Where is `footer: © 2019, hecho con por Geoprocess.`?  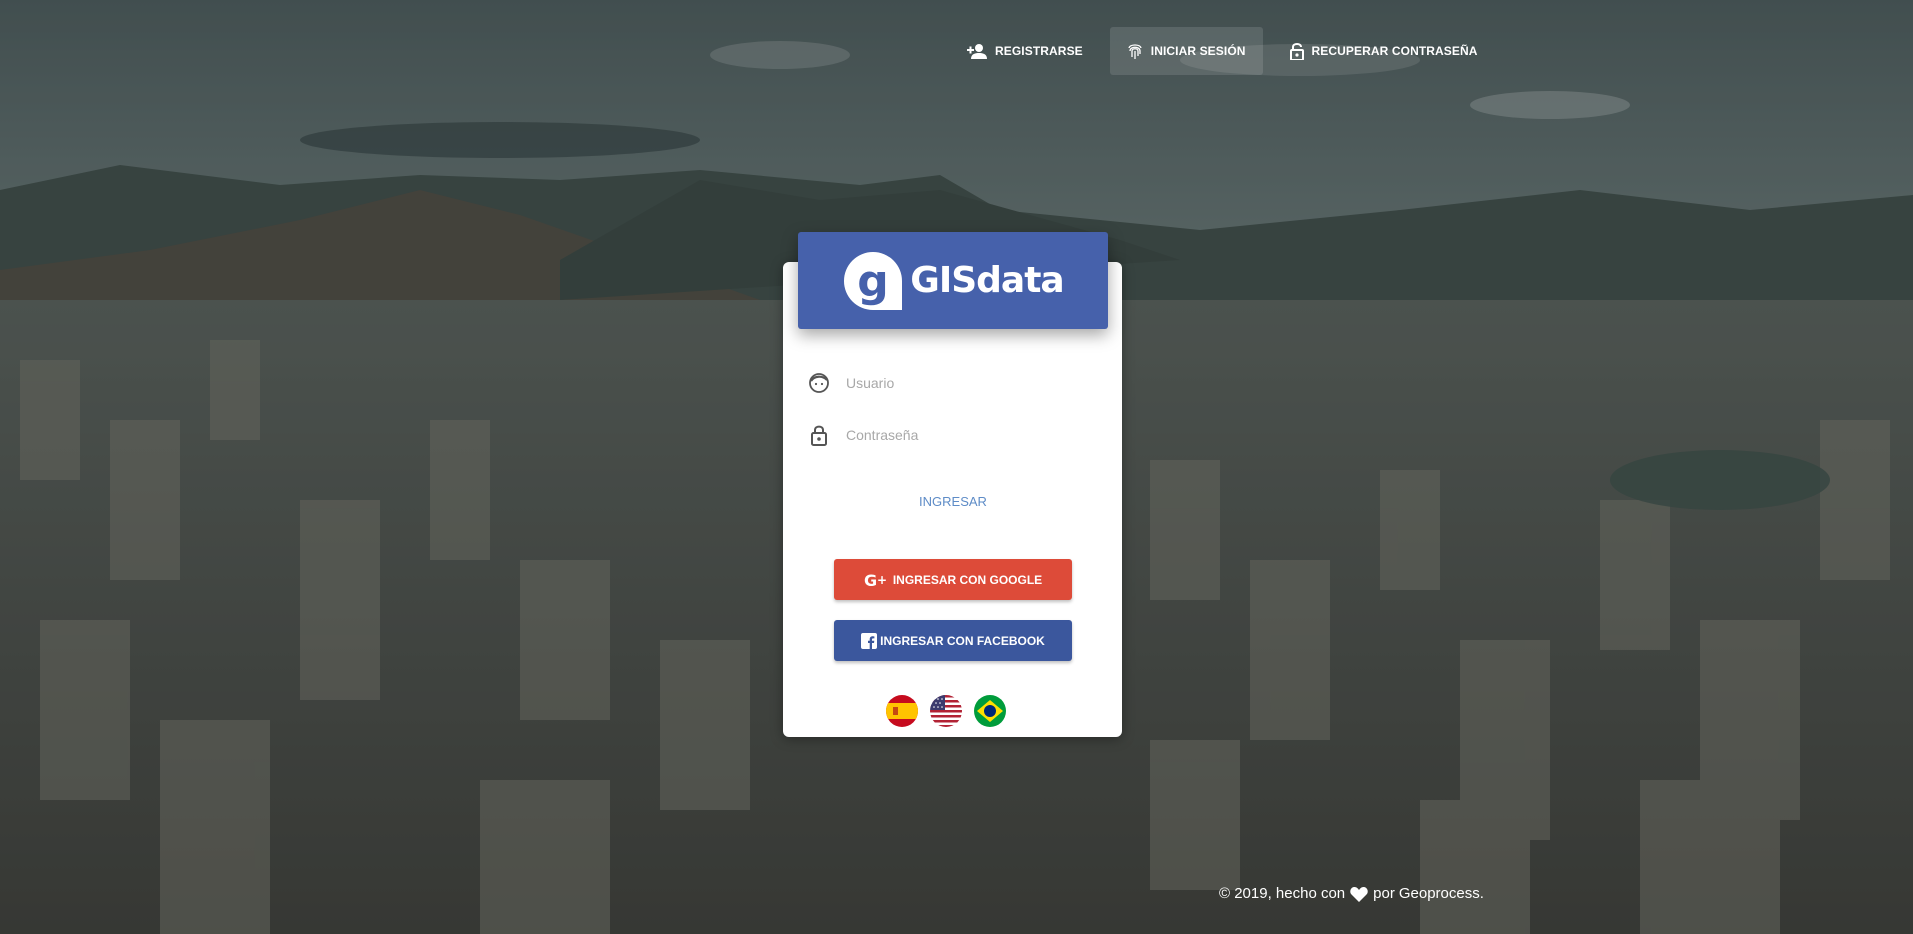
footer: © 2019, hecho con por Geoprocess. is located at coordinates (1351, 893).